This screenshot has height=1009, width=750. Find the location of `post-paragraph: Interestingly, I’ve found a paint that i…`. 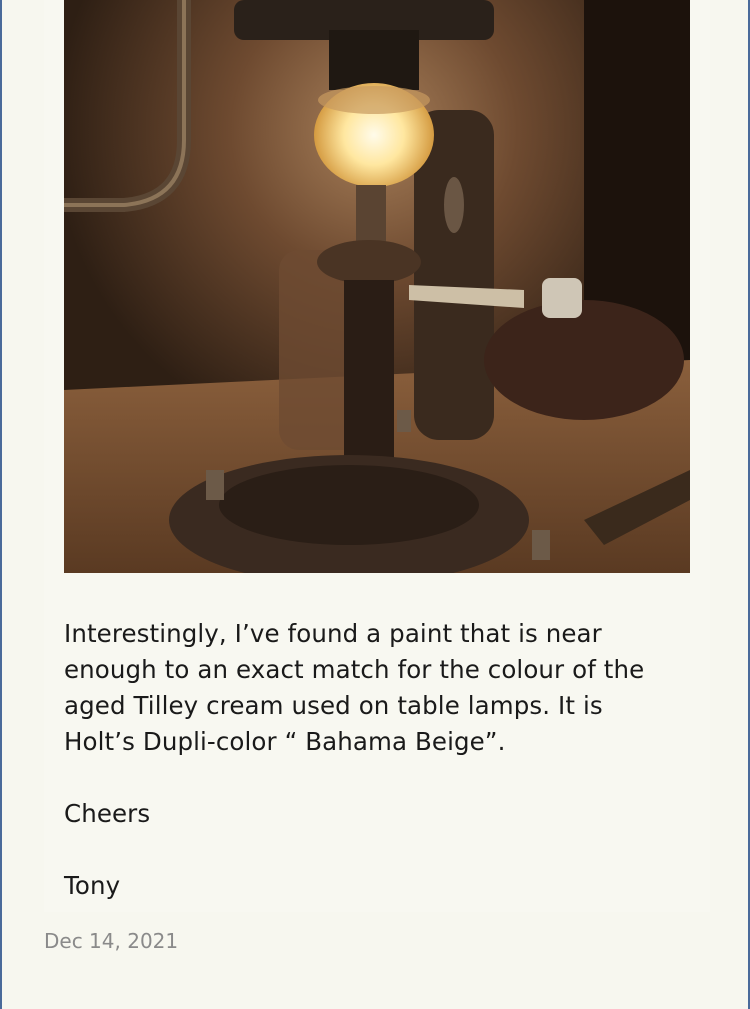

post-paragraph: Interestingly, I’ve found a paint that i… is located at coordinates (379, 688).